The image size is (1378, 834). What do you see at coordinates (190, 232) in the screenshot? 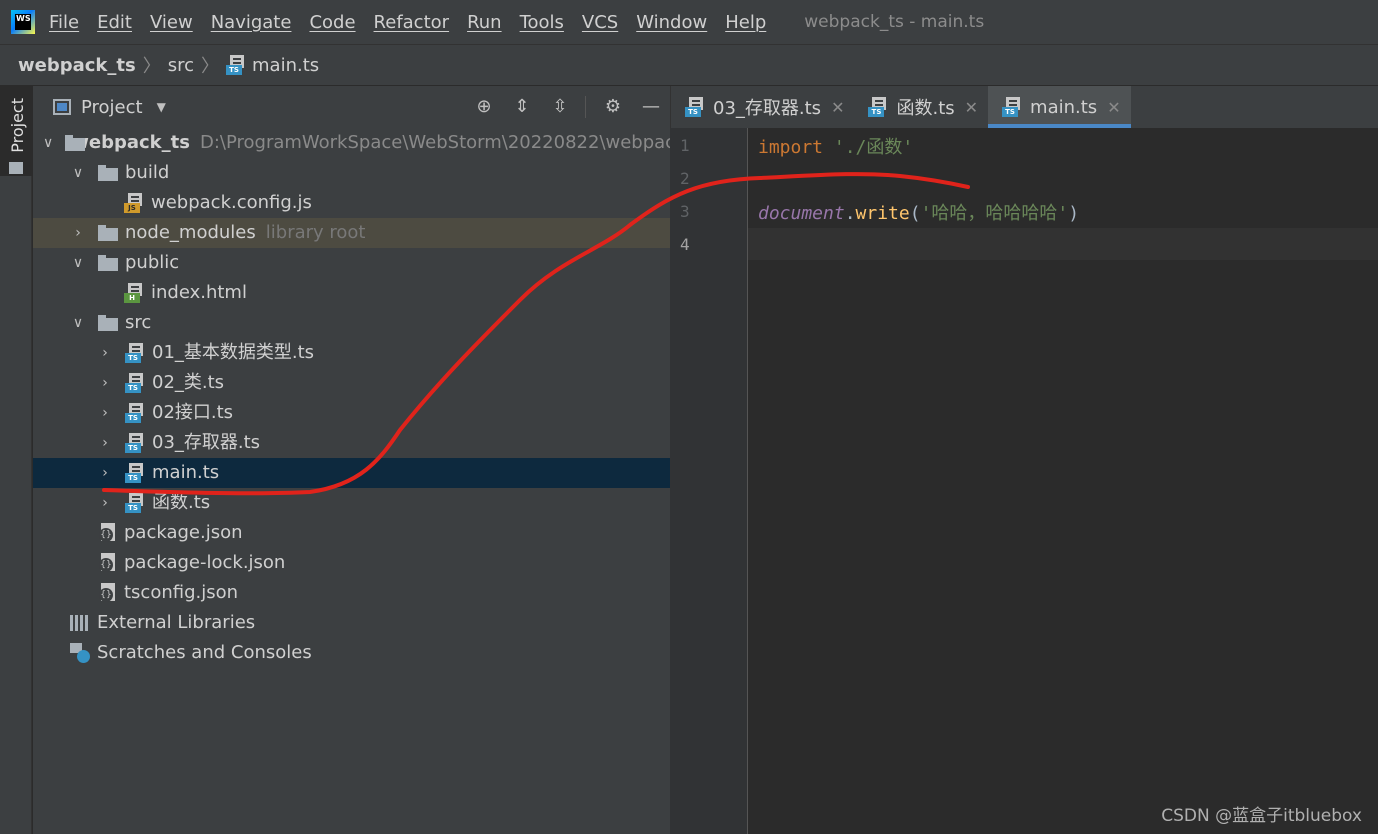
I see `tree-node-label: node_modules` at bounding box center [190, 232].